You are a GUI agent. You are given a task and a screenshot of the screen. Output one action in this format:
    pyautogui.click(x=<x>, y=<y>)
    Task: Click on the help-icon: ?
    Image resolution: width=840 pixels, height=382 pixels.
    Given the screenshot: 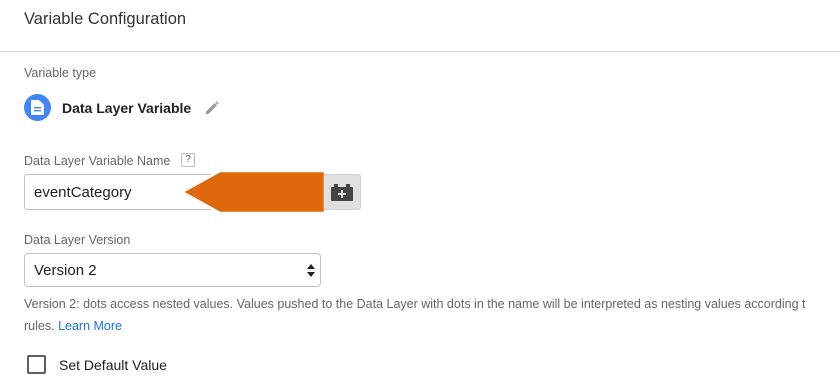 What is the action you would take?
    pyautogui.click(x=188, y=160)
    